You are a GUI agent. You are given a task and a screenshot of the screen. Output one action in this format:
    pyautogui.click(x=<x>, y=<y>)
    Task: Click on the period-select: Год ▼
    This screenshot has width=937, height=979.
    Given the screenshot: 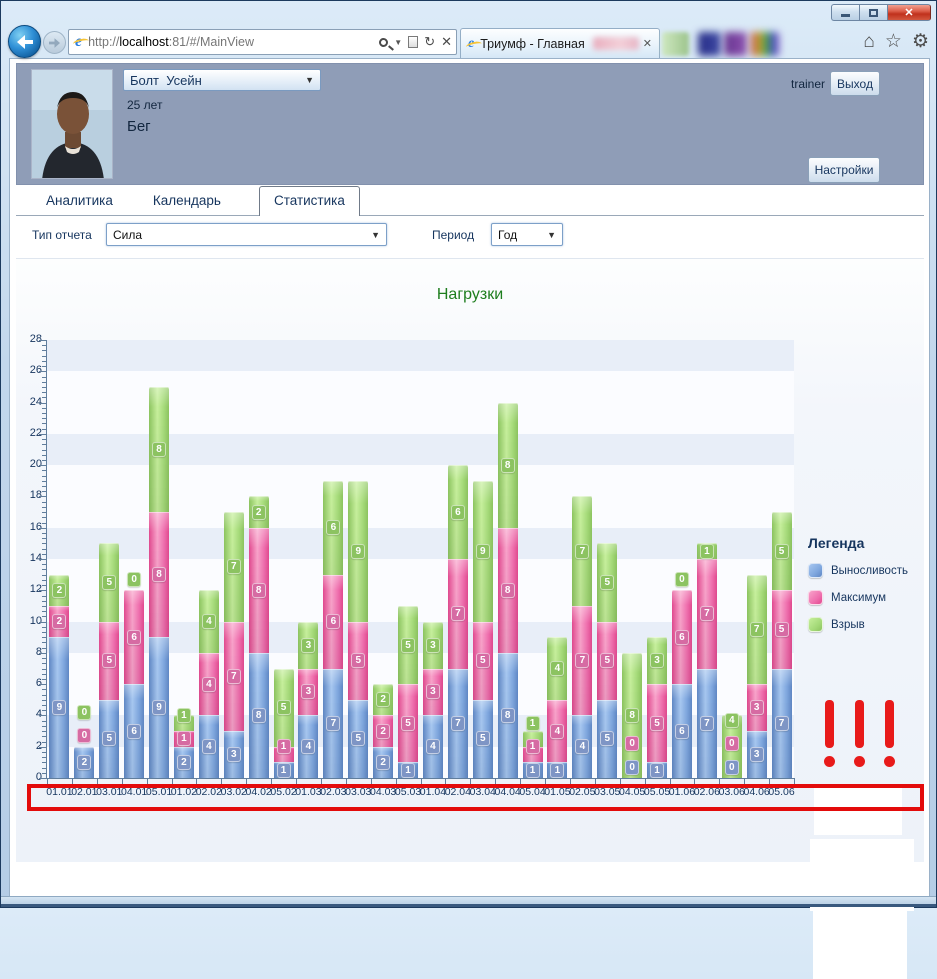 What is the action you would take?
    pyautogui.click(x=527, y=234)
    